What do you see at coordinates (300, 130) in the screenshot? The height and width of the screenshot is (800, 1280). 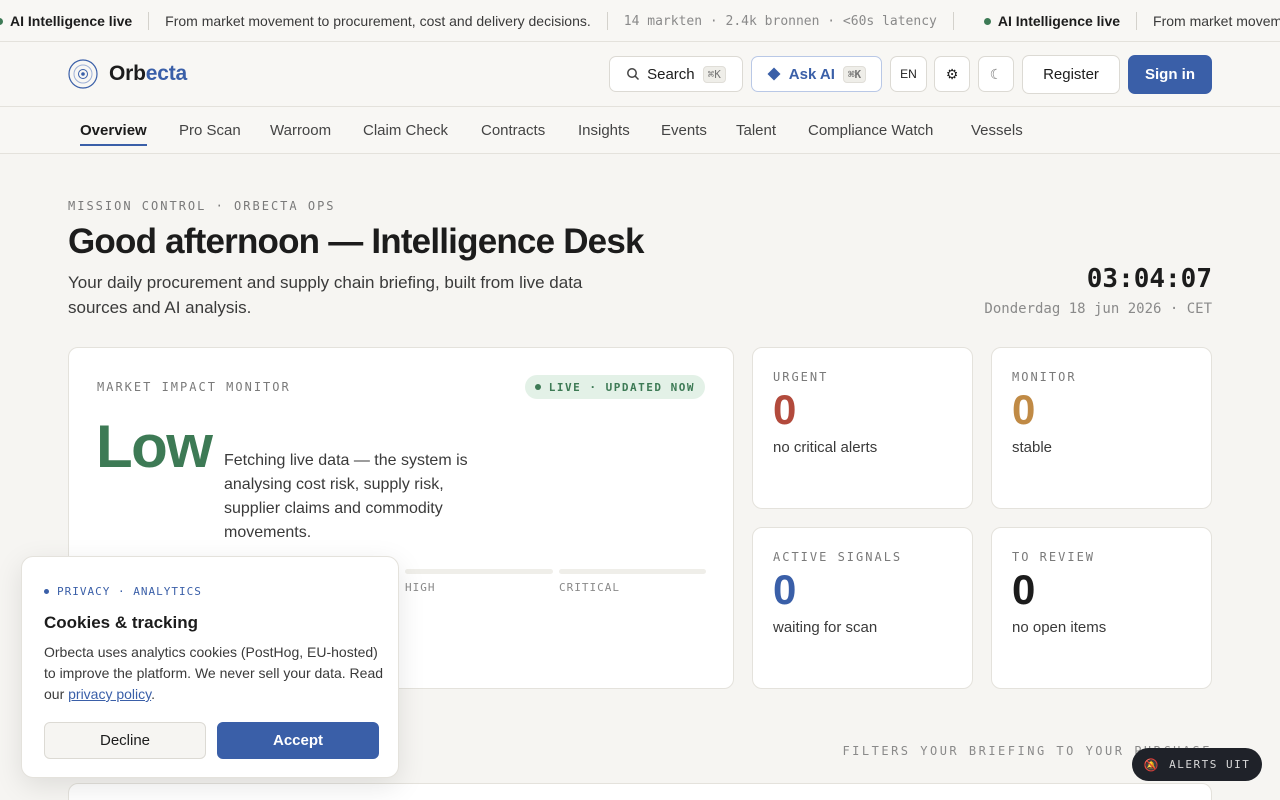 I see `tab-warroom: Warroom` at bounding box center [300, 130].